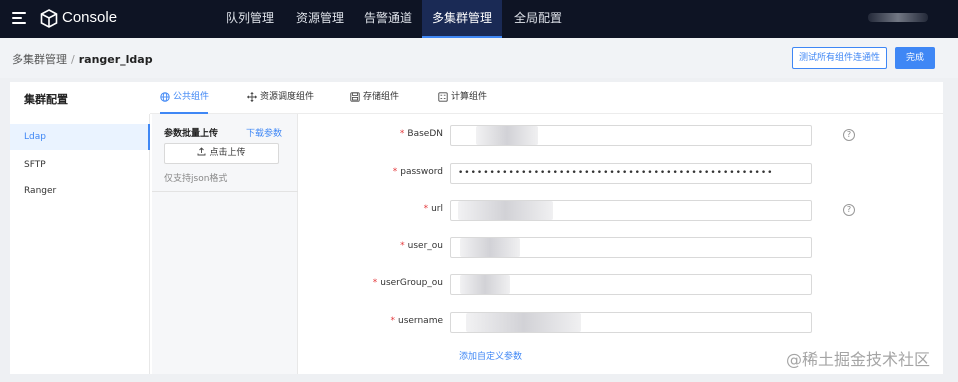 This screenshot has height=382, width=958. Describe the element at coordinates (19, 18) in the screenshot. I see `menu-icon` at that location.